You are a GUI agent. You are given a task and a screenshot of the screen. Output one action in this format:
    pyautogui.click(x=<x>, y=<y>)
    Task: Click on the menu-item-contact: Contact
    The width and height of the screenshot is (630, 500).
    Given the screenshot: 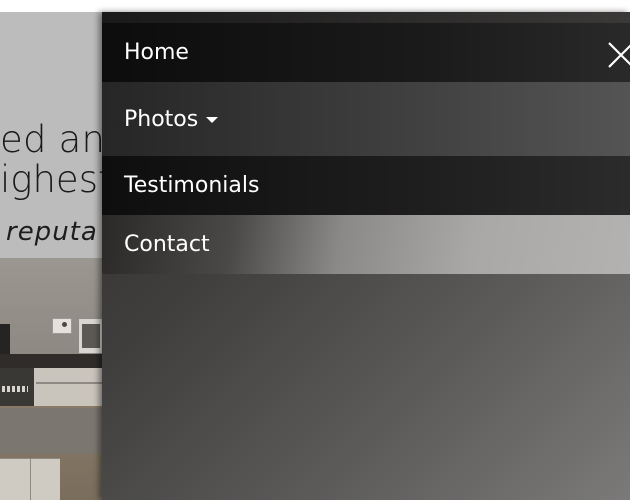 What is the action you would take?
    pyautogui.click(x=366, y=244)
    